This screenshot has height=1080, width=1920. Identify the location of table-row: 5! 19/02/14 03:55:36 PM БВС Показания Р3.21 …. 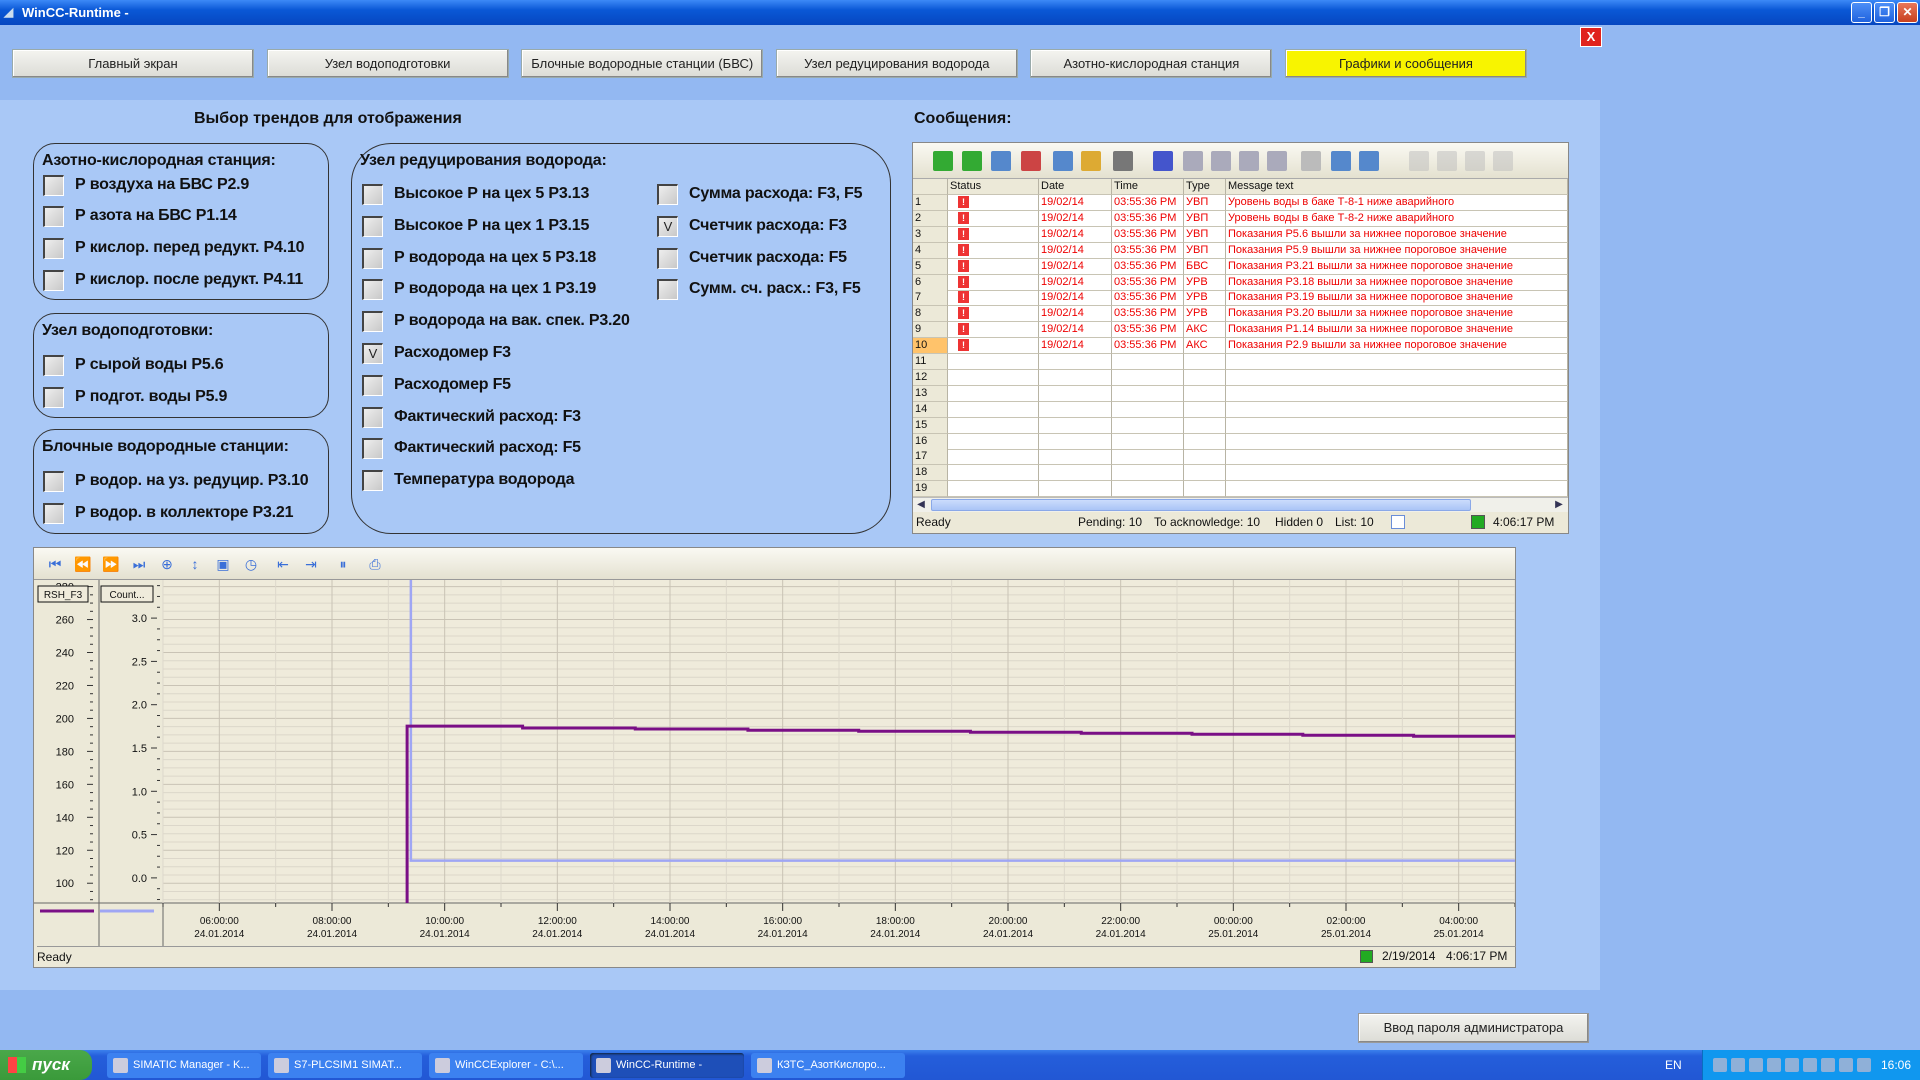
(1240, 266).